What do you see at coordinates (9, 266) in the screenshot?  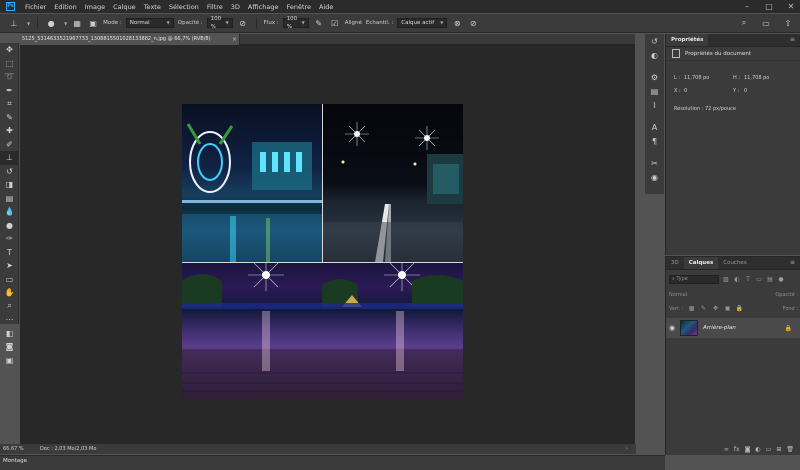 I see `path-selection-tool-icon: ➤` at bounding box center [9, 266].